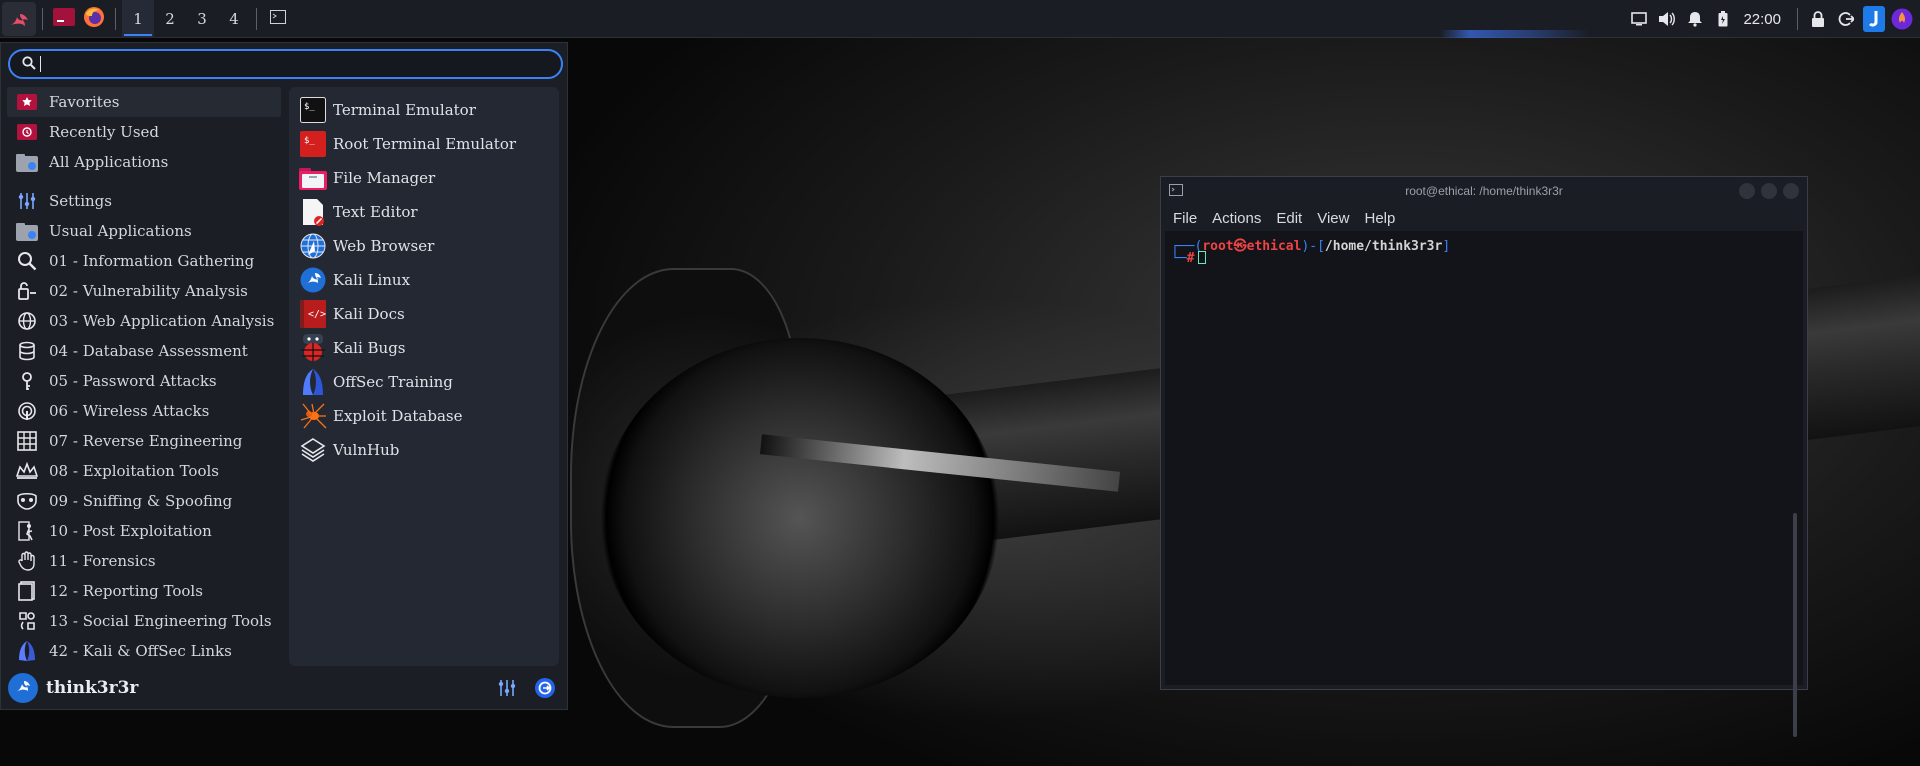 The height and width of the screenshot is (766, 1920). What do you see at coordinates (424, 212) in the screenshot?
I see `app-text-editor: Text Editor` at bounding box center [424, 212].